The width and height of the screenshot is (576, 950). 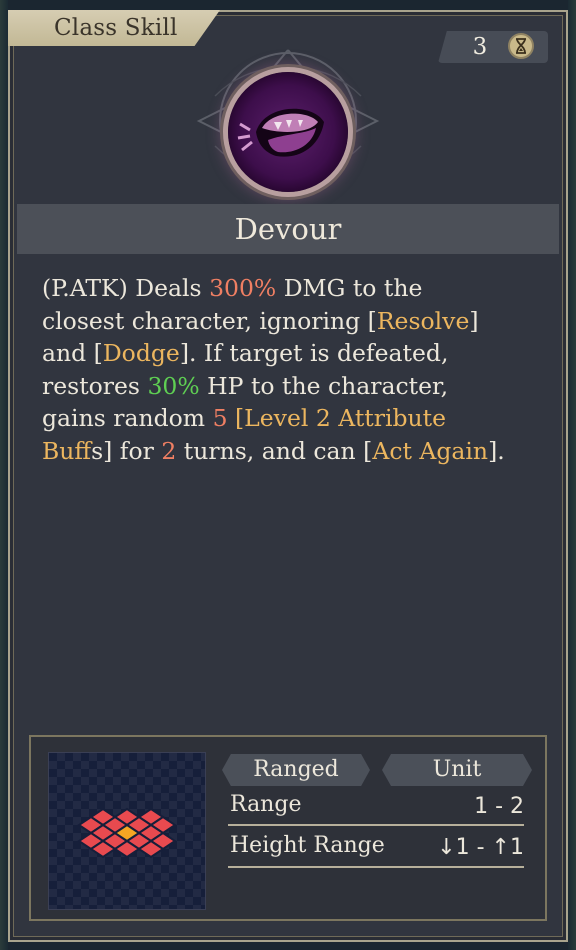 I want to click on height-range-value: ↓1 - ↑1, so click(x=480, y=847).